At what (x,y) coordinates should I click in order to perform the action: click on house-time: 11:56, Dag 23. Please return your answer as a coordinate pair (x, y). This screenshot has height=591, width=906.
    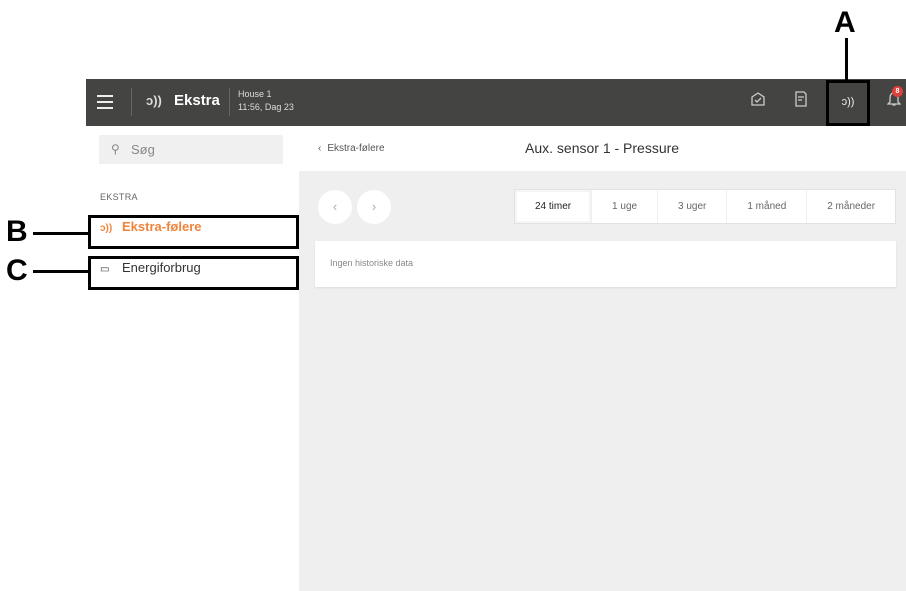
    Looking at the image, I should click on (266, 107).